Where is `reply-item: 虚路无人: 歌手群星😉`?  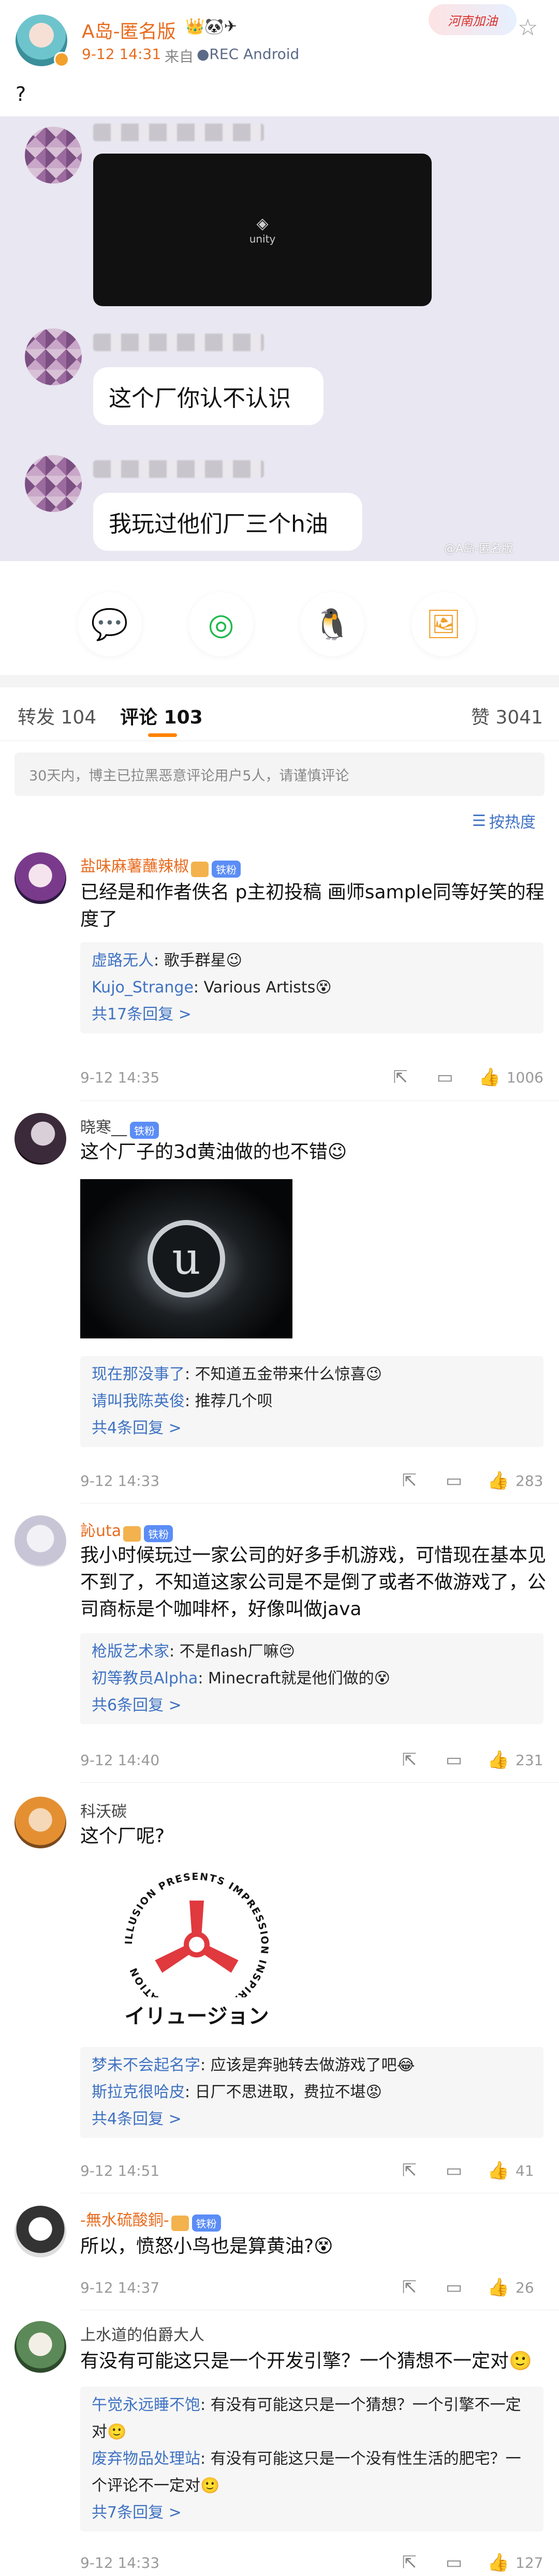
reply-item: 虚路无人: 歌手群星😉 is located at coordinates (312, 960).